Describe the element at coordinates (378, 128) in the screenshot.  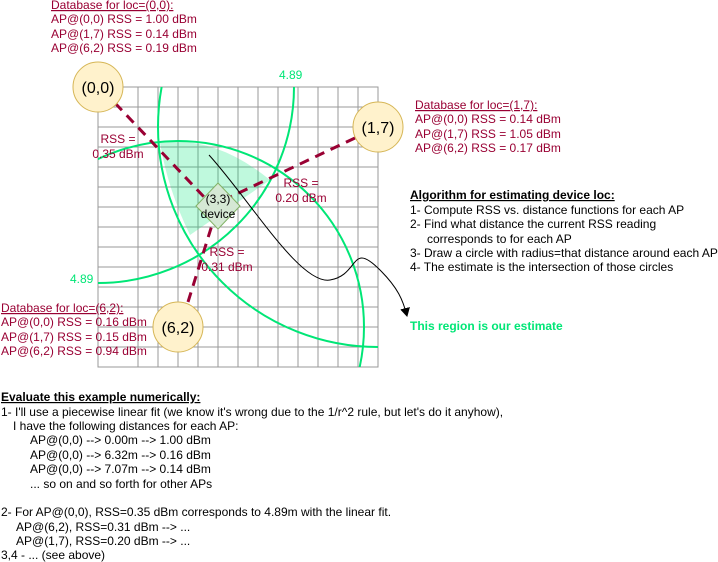
I see `ap-label-17: (1,7)` at that location.